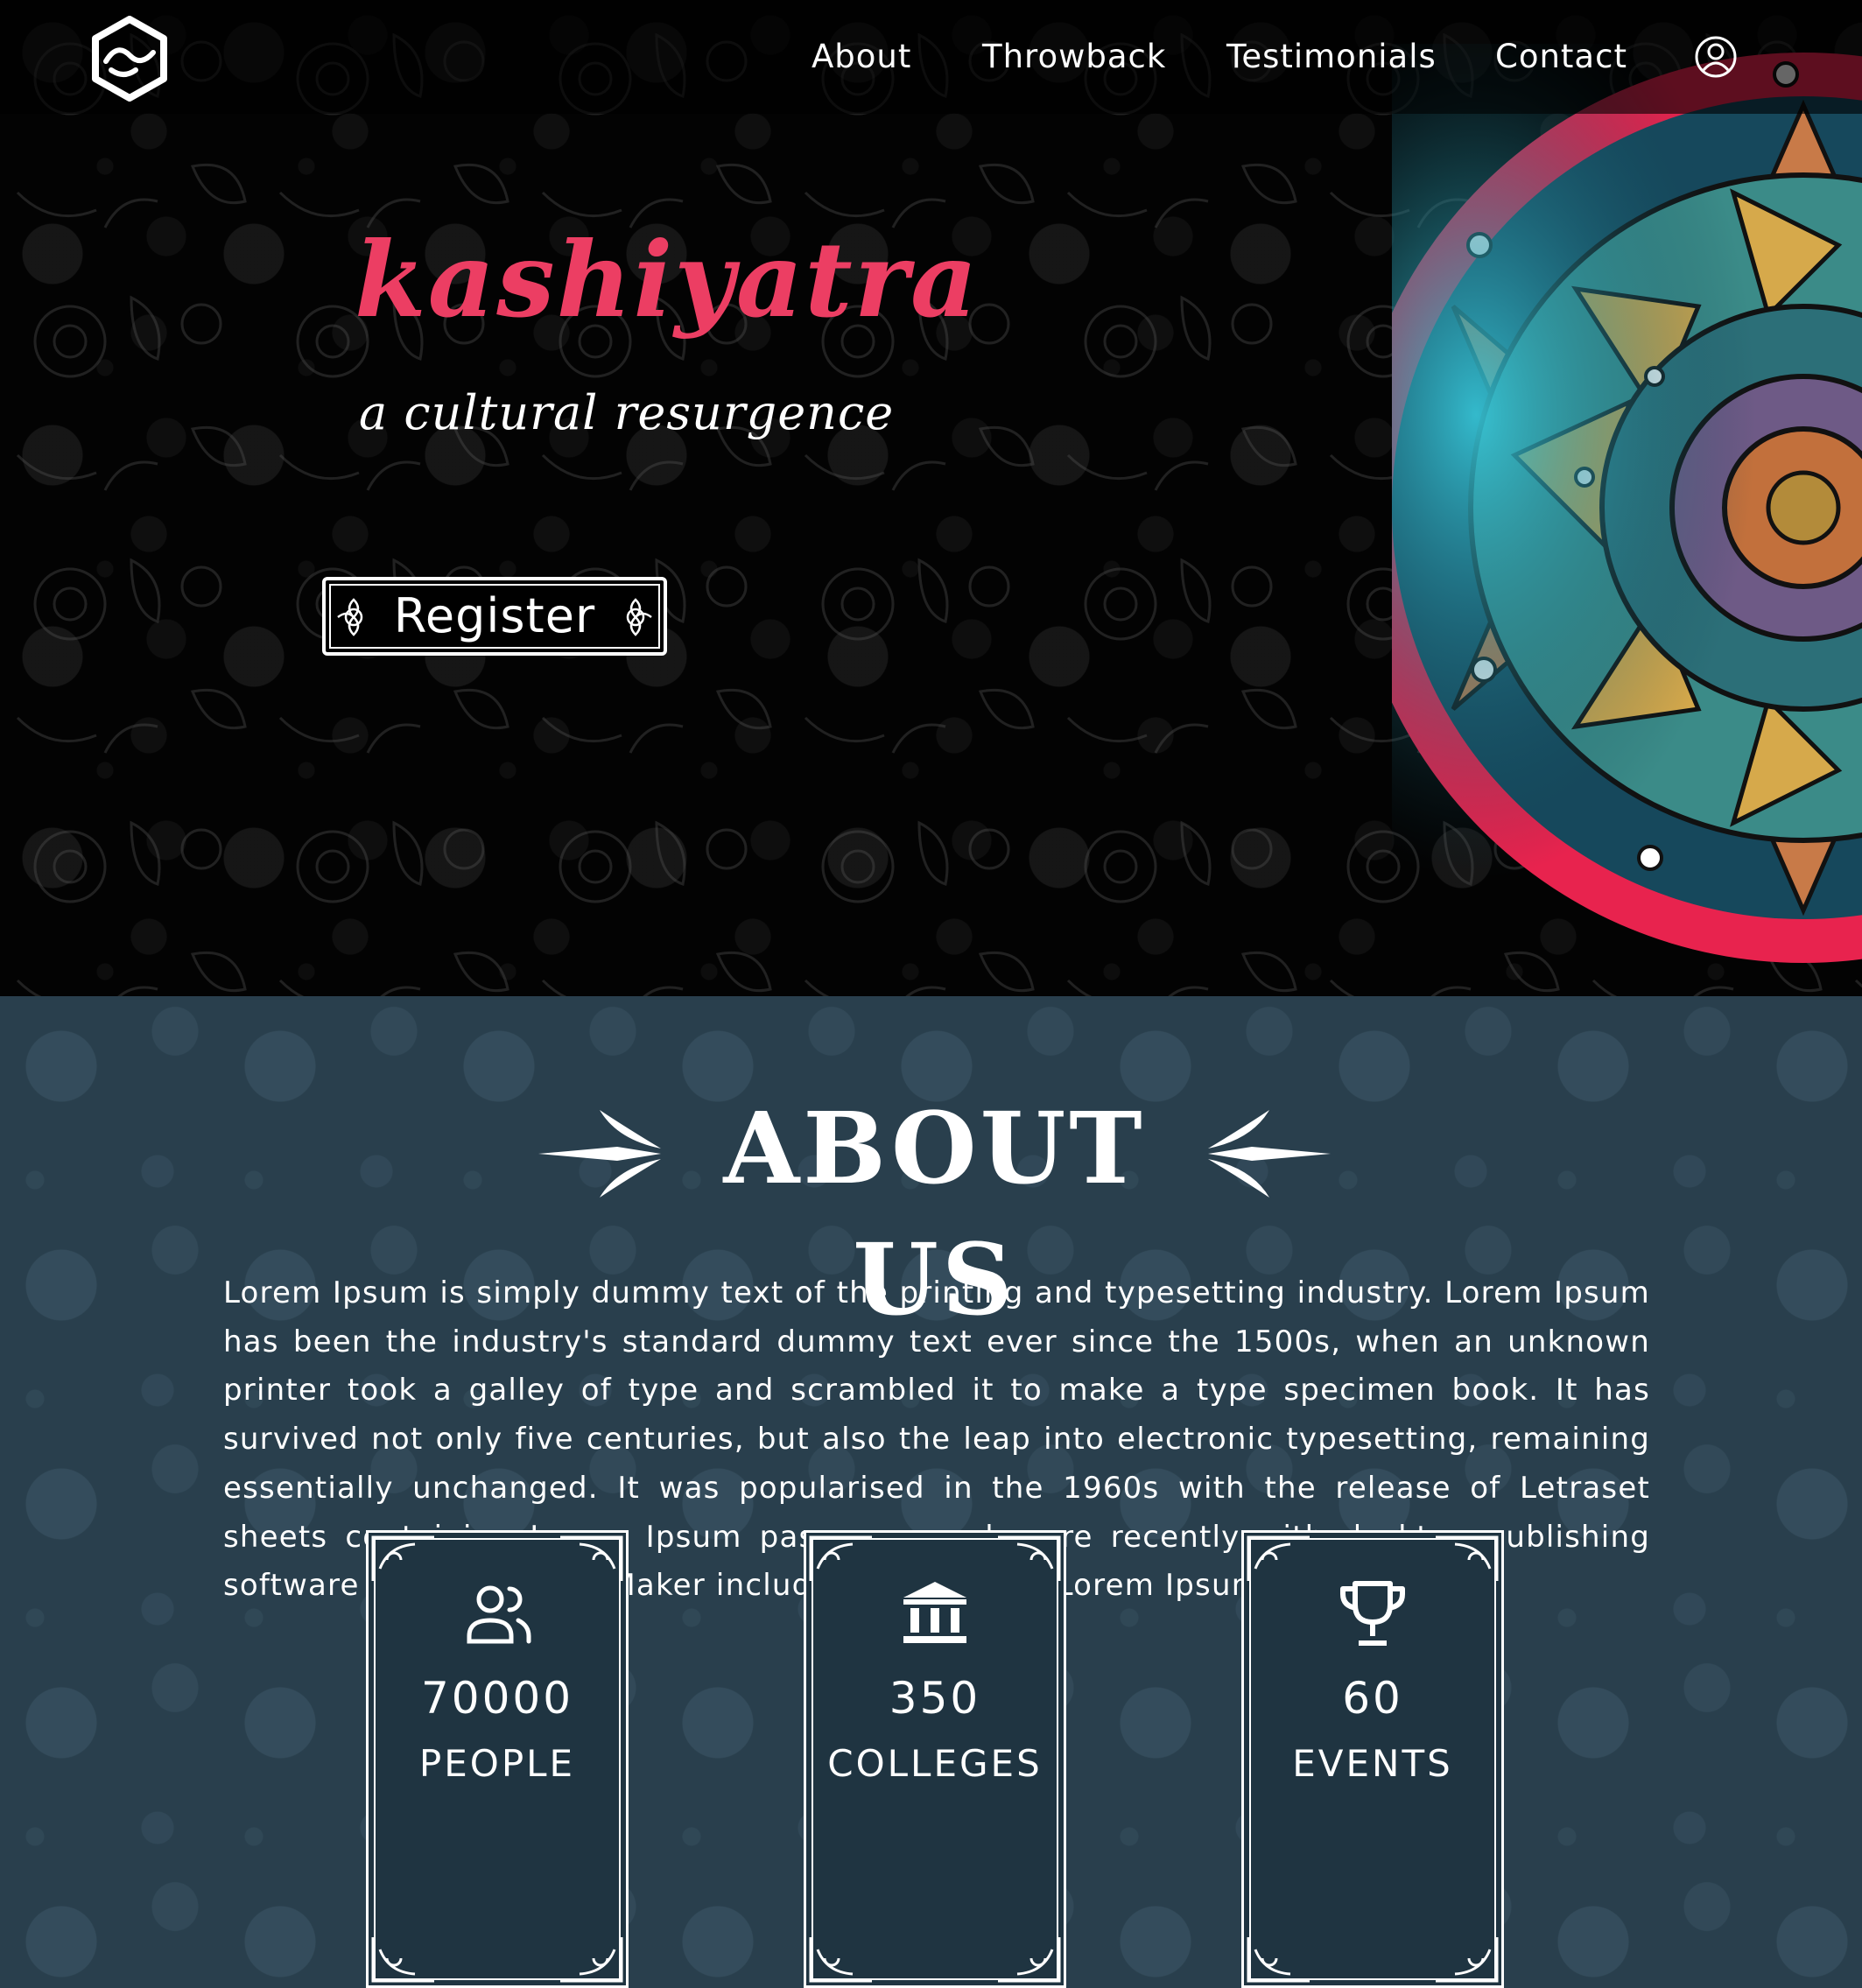 The height and width of the screenshot is (1988, 1862). Describe the element at coordinates (1269, 1154) in the screenshot. I see `flourish-right-icon` at that location.